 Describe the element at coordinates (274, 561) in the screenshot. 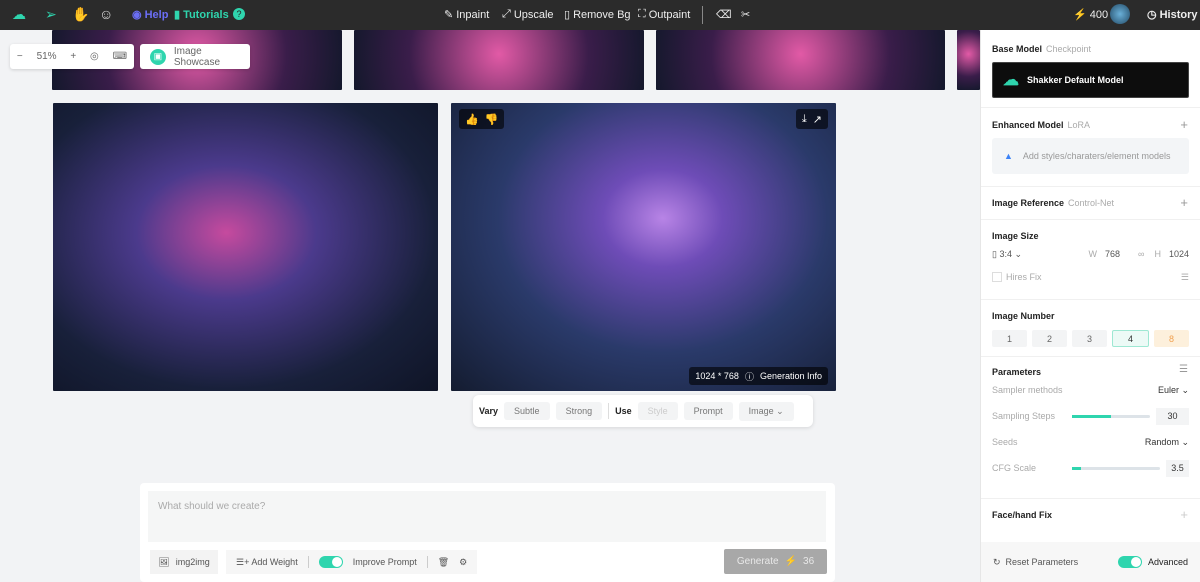

I see `add-weight-label: Add Weight` at that location.